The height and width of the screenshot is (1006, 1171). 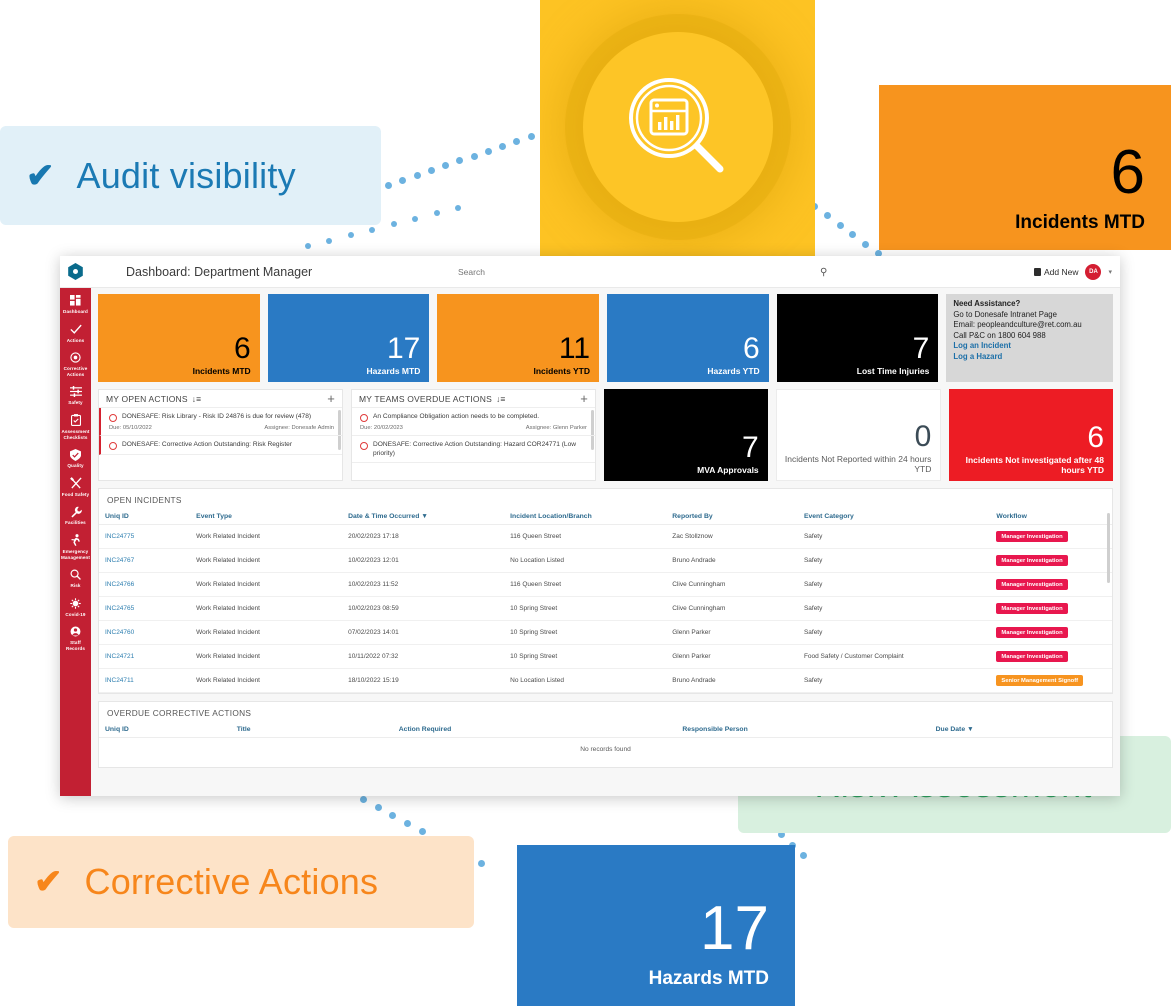 What do you see at coordinates (266, 517) in the screenshot?
I see `column-header-event-type: Event Type` at bounding box center [266, 517].